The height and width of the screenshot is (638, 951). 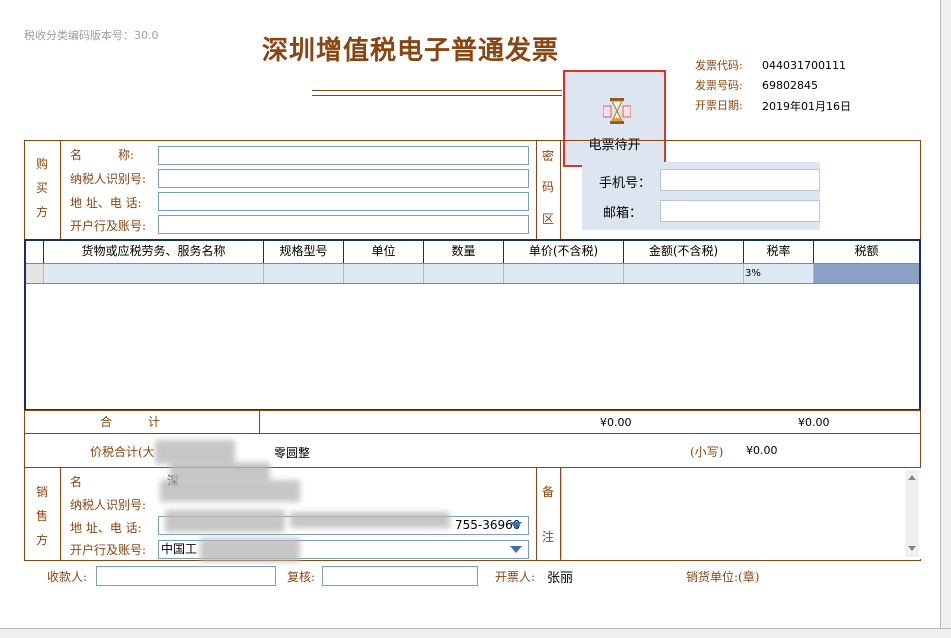 What do you see at coordinates (515, 577) in the screenshot?
I see `issuer-label: 开票人:` at bounding box center [515, 577].